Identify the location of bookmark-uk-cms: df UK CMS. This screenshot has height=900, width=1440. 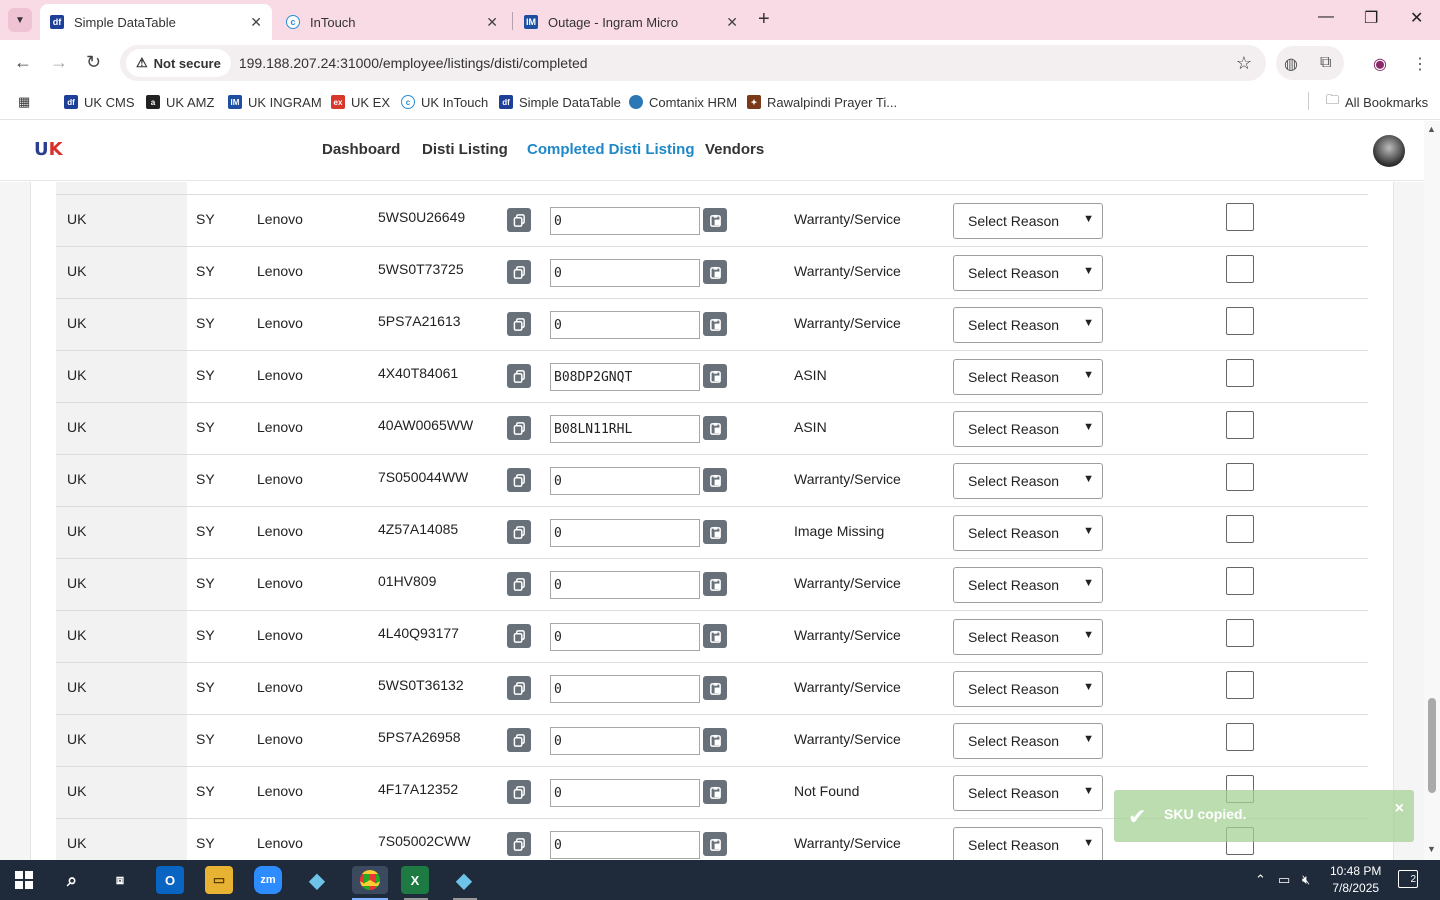
(99, 102).